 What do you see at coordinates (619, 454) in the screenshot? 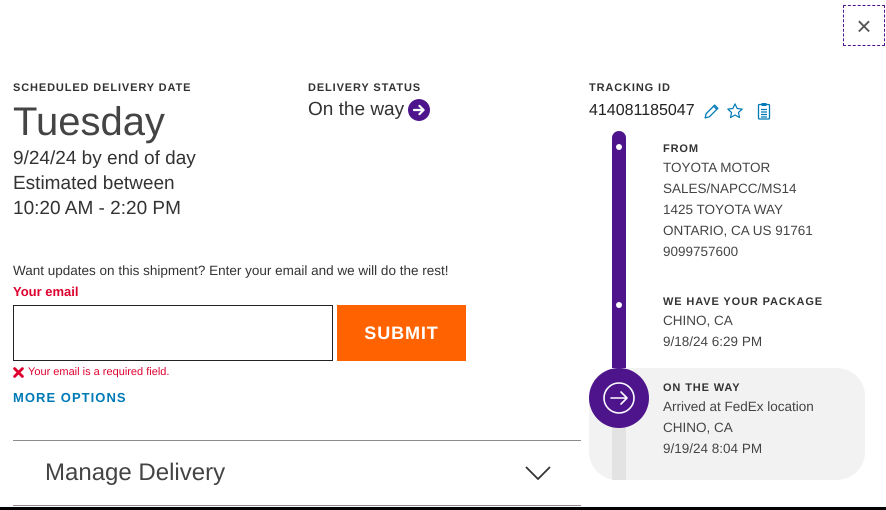
I see `timeline-track` at bounding box center [619, 454].